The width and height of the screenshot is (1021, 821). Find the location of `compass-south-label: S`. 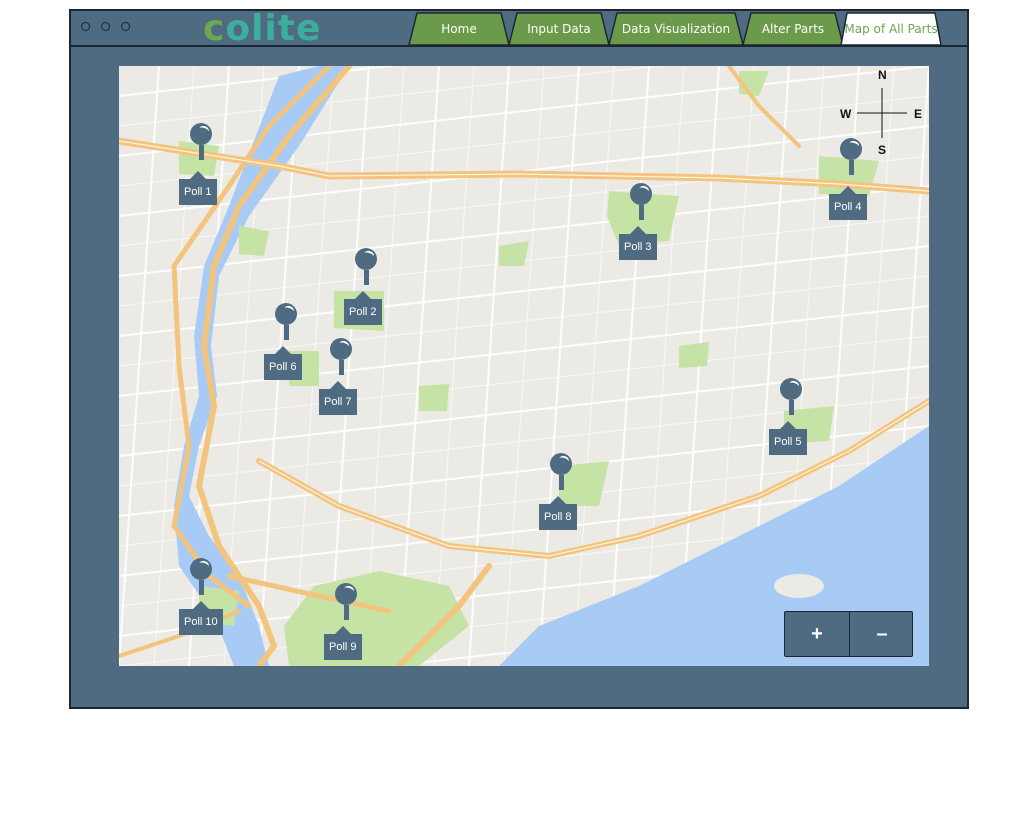

compass-south-label: S is located at coordinates (882, 150).